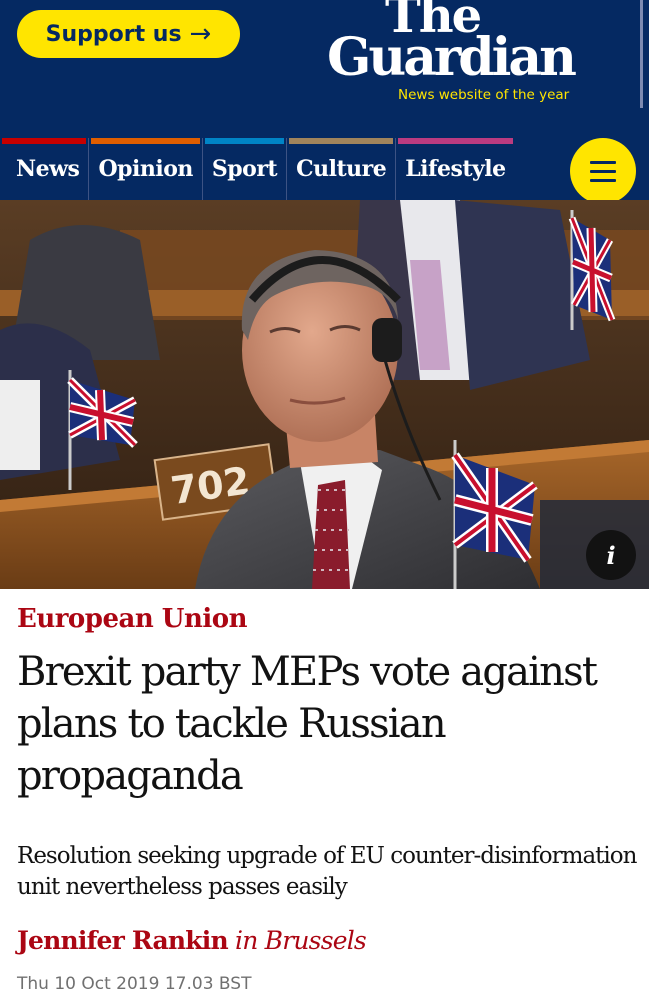  I want to click on nav-item-sport: Sport, so click(243, 169).